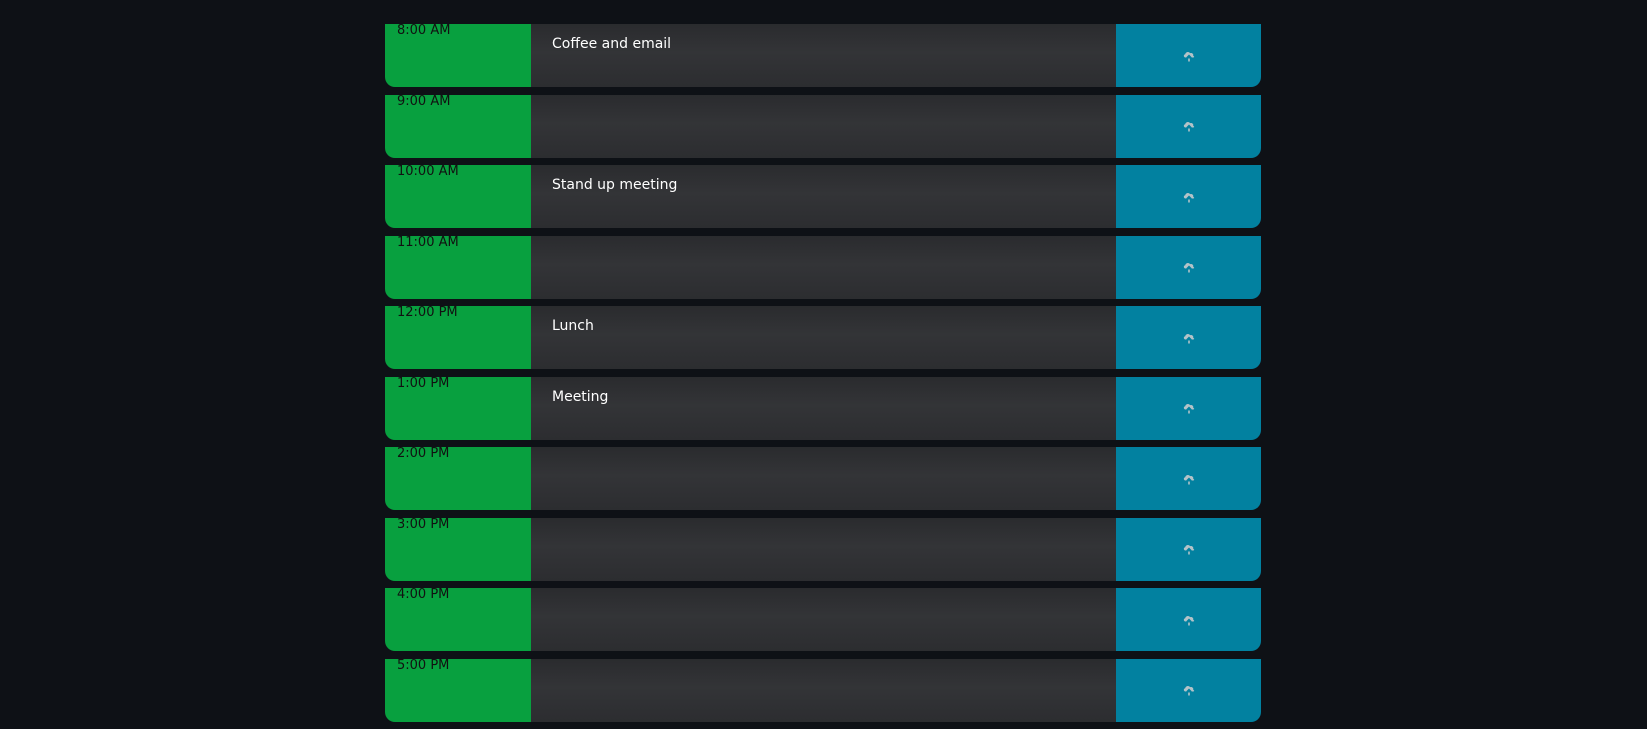 Image resolution: width=1647 pixels, height=729 pixels. I want to click on hour-label: 12:00 PM, so click(458, 337).